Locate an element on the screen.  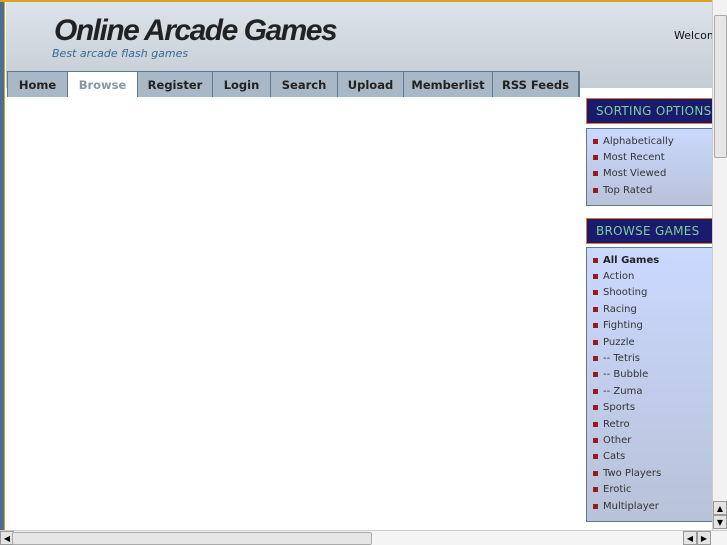
sidebar-link: Shooting is located at coordinates (652, 293).